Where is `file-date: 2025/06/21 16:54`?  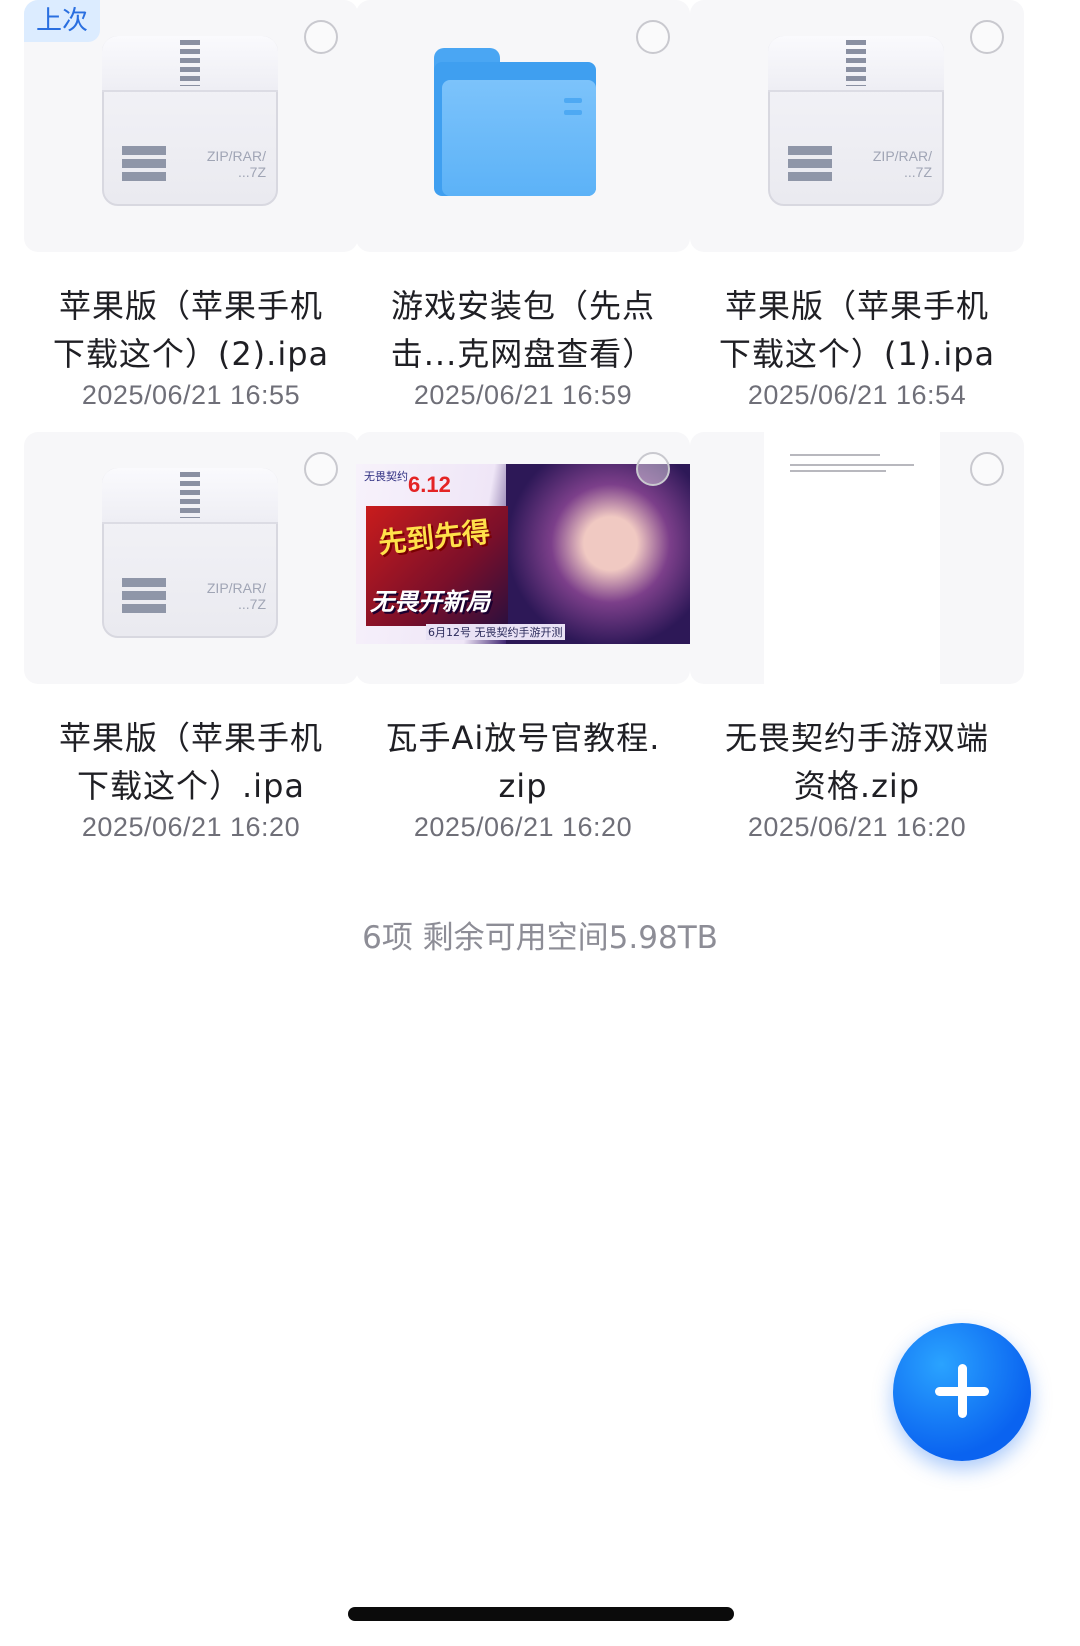 file-date: 2025/06/21 16:54 is located at coordinates (857, 395).